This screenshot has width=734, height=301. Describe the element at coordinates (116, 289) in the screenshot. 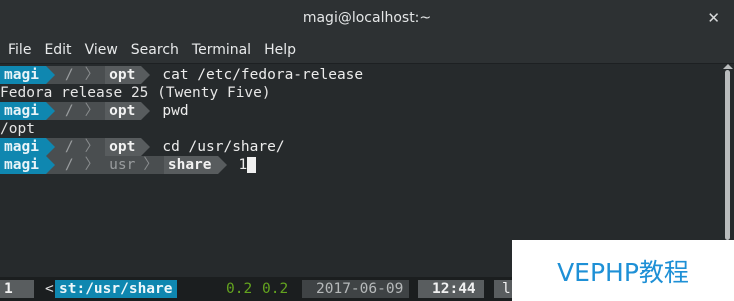

I see `window-title-tab: st:/usr/share` at that location.